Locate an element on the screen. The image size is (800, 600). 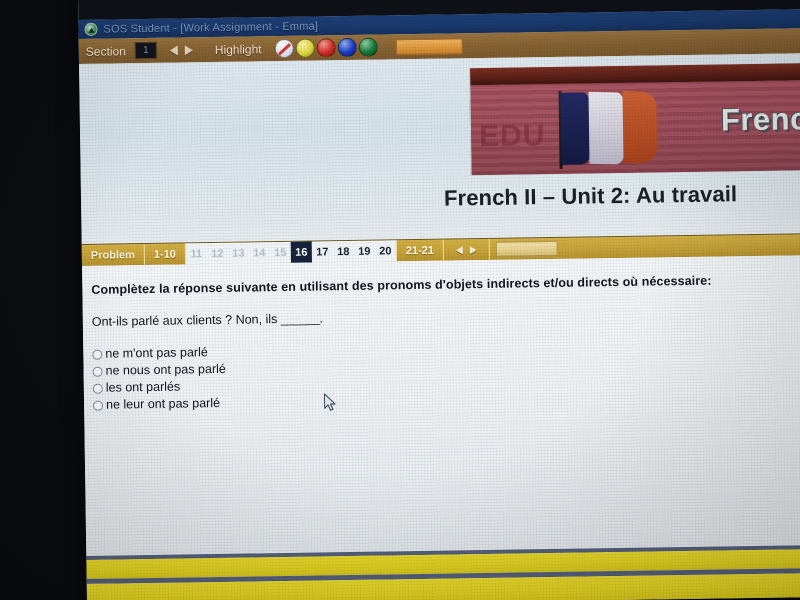
sos-logo-icon is located at coordinates (91, 29).